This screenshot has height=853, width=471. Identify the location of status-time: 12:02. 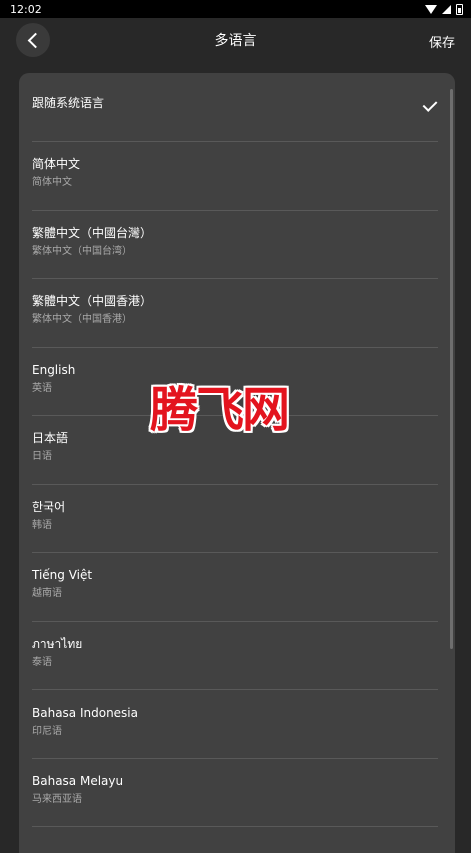
(26, 9).